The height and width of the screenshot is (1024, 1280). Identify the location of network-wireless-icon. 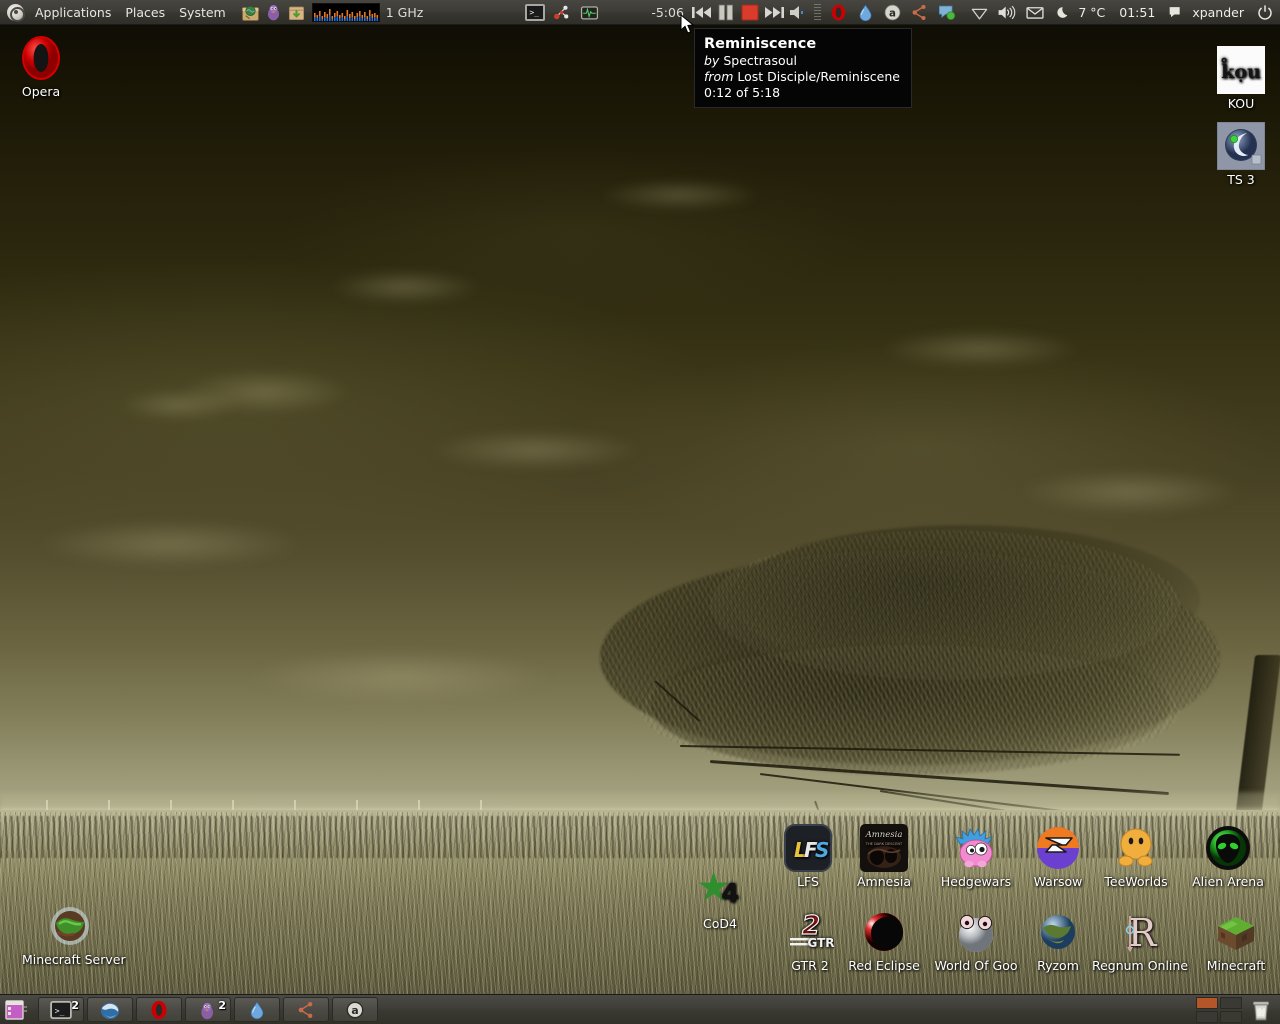
(979, 12).